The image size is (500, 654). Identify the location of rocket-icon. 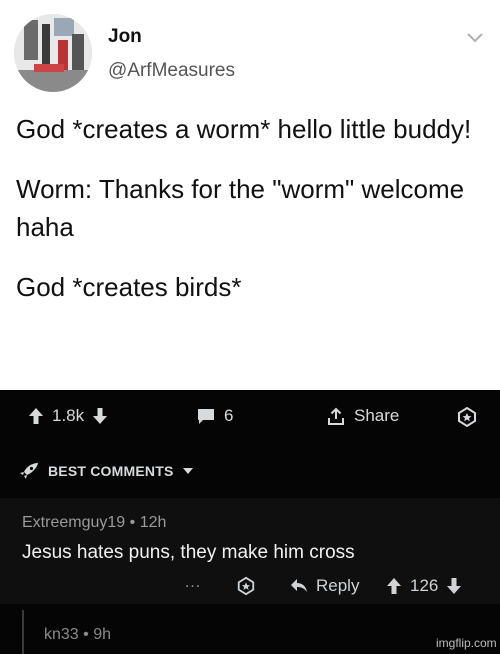
(29, 471).